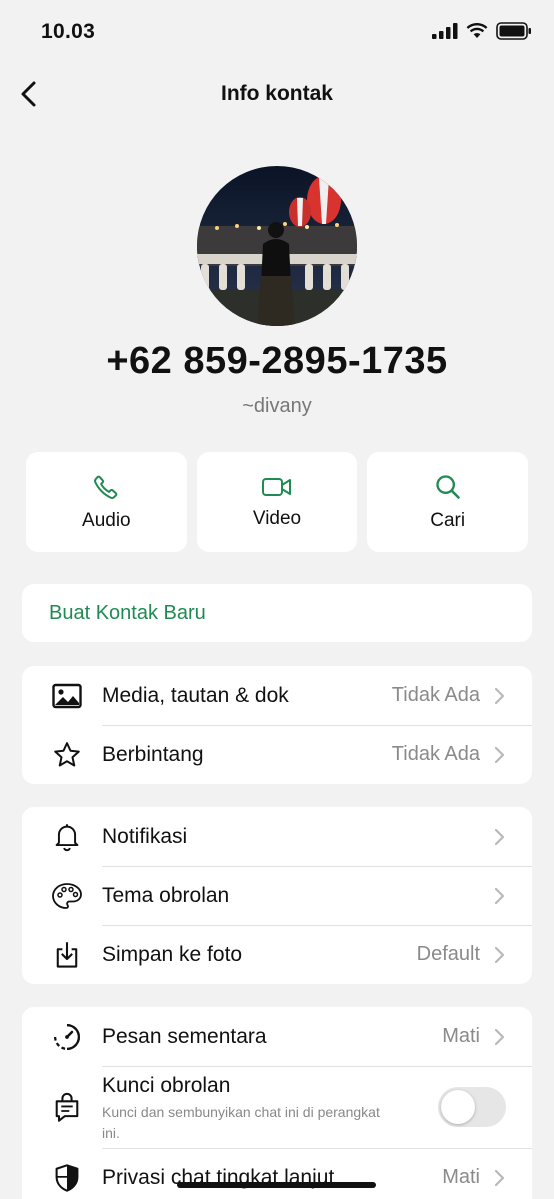  Describe the element at coordinates (277, 754) in the screenshot. I see `starred-row: Berbintang Tidak Ada` at that location.